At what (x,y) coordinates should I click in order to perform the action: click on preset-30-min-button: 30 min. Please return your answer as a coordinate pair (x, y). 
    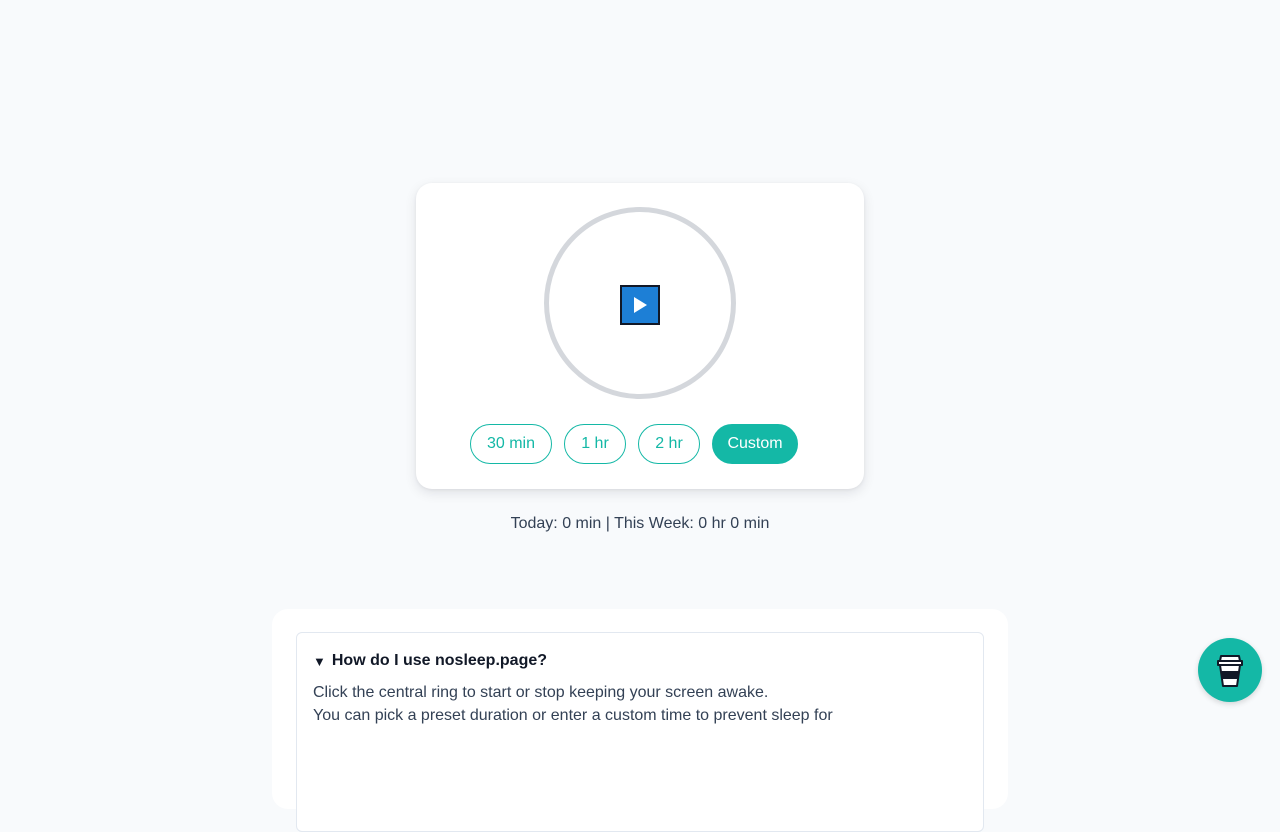
    Looking at the image, I should click on (511, 444).